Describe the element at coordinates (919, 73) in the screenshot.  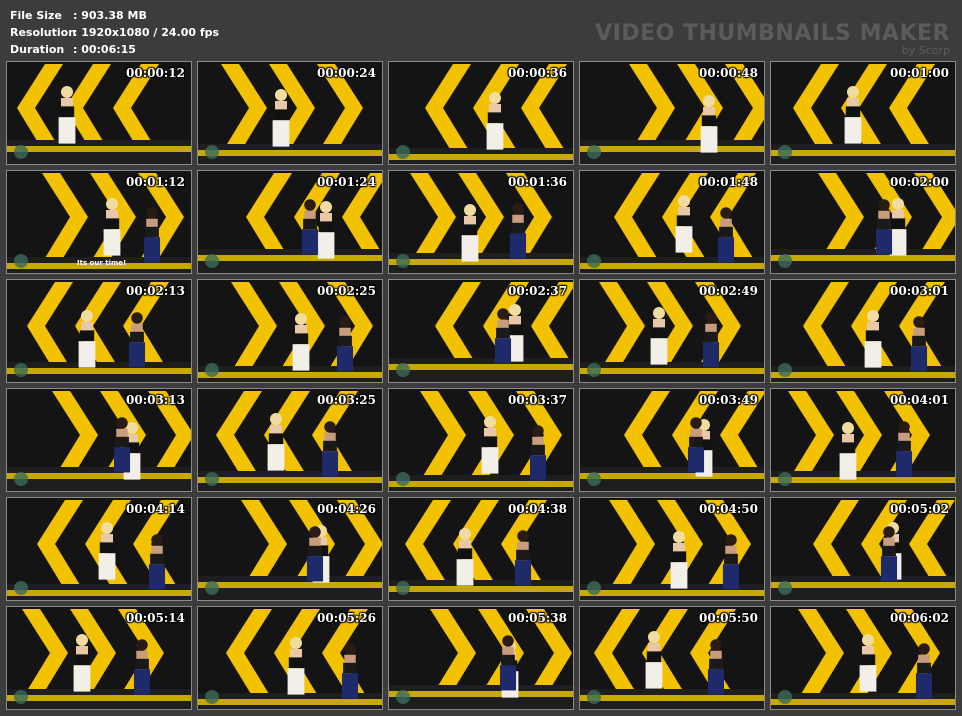
I see `thumbnail-timestamp: 00:01:00` at that location.